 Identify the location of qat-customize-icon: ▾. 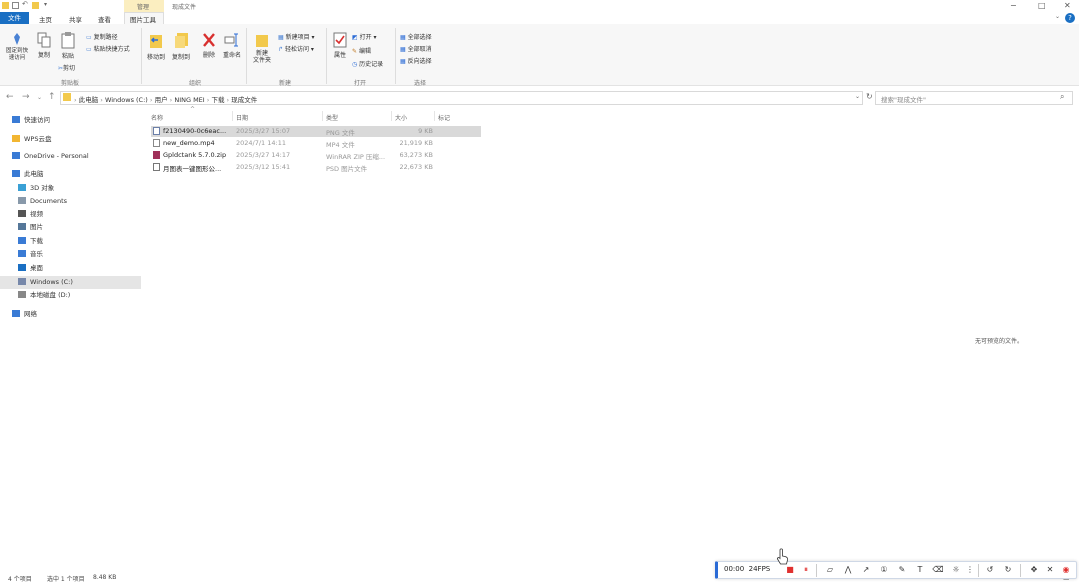
(47, 4).